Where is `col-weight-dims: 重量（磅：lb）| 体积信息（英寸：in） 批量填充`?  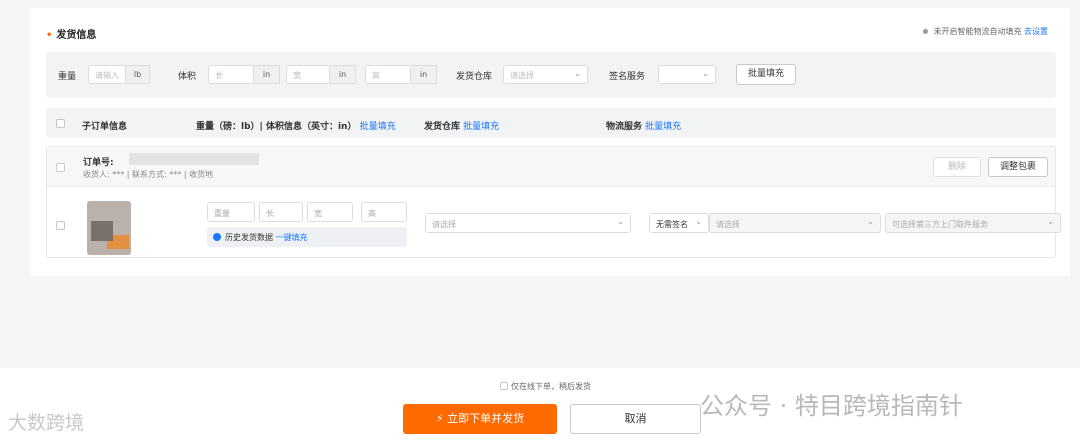 col-weight-dims: 重量（磅：lb）| 体积信息（英寸：in） 批量填充 is located at coordinates (296, 127).